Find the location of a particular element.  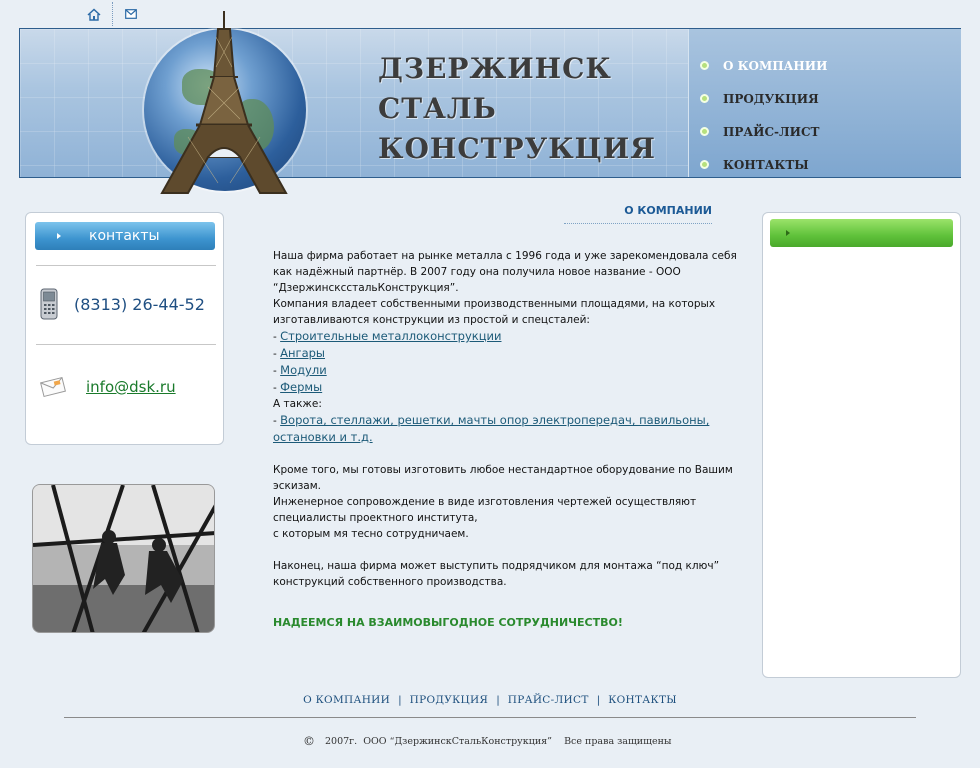

footer-link-about: О КОМПАНИИ is located at coordinates (346, 700).